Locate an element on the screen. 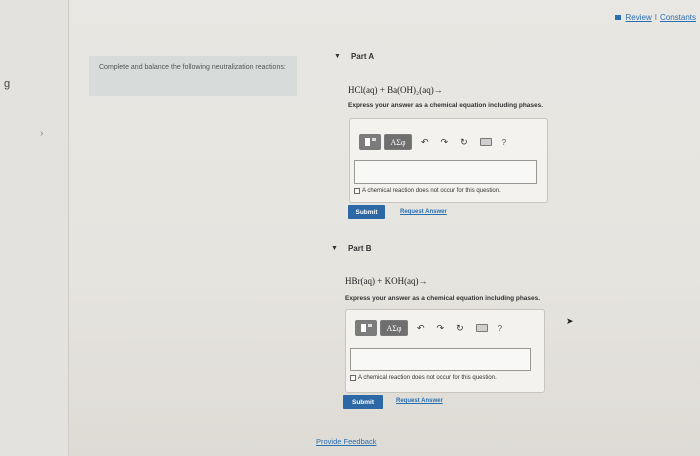  truncated-text: g is located at coordinates (7, 84).